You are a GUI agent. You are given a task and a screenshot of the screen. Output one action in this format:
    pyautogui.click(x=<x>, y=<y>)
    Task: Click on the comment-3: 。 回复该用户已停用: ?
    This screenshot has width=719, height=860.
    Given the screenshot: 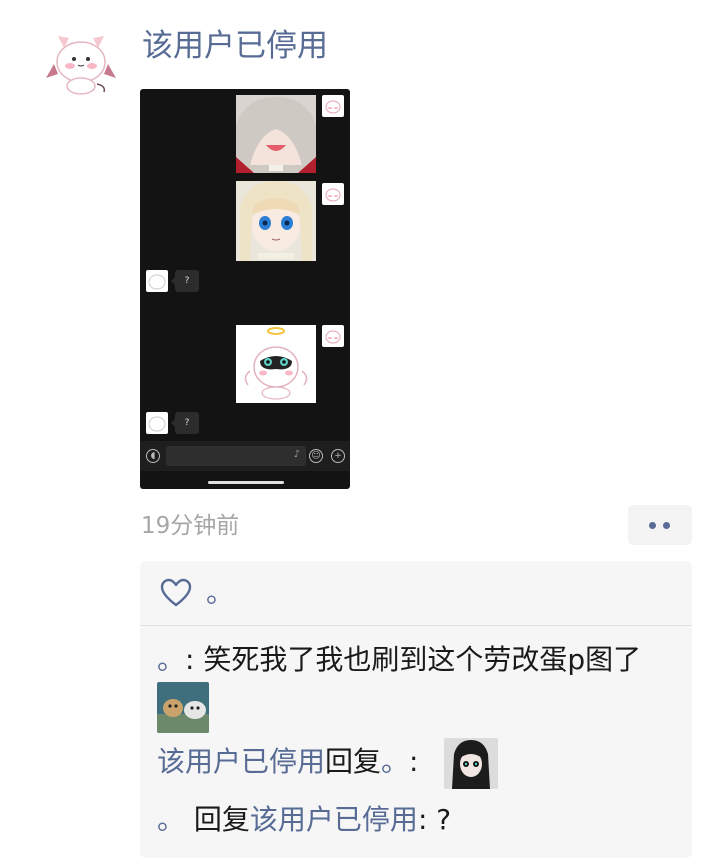 What is the action you would take?
    pyautogui.click(x=304, y=820)
    